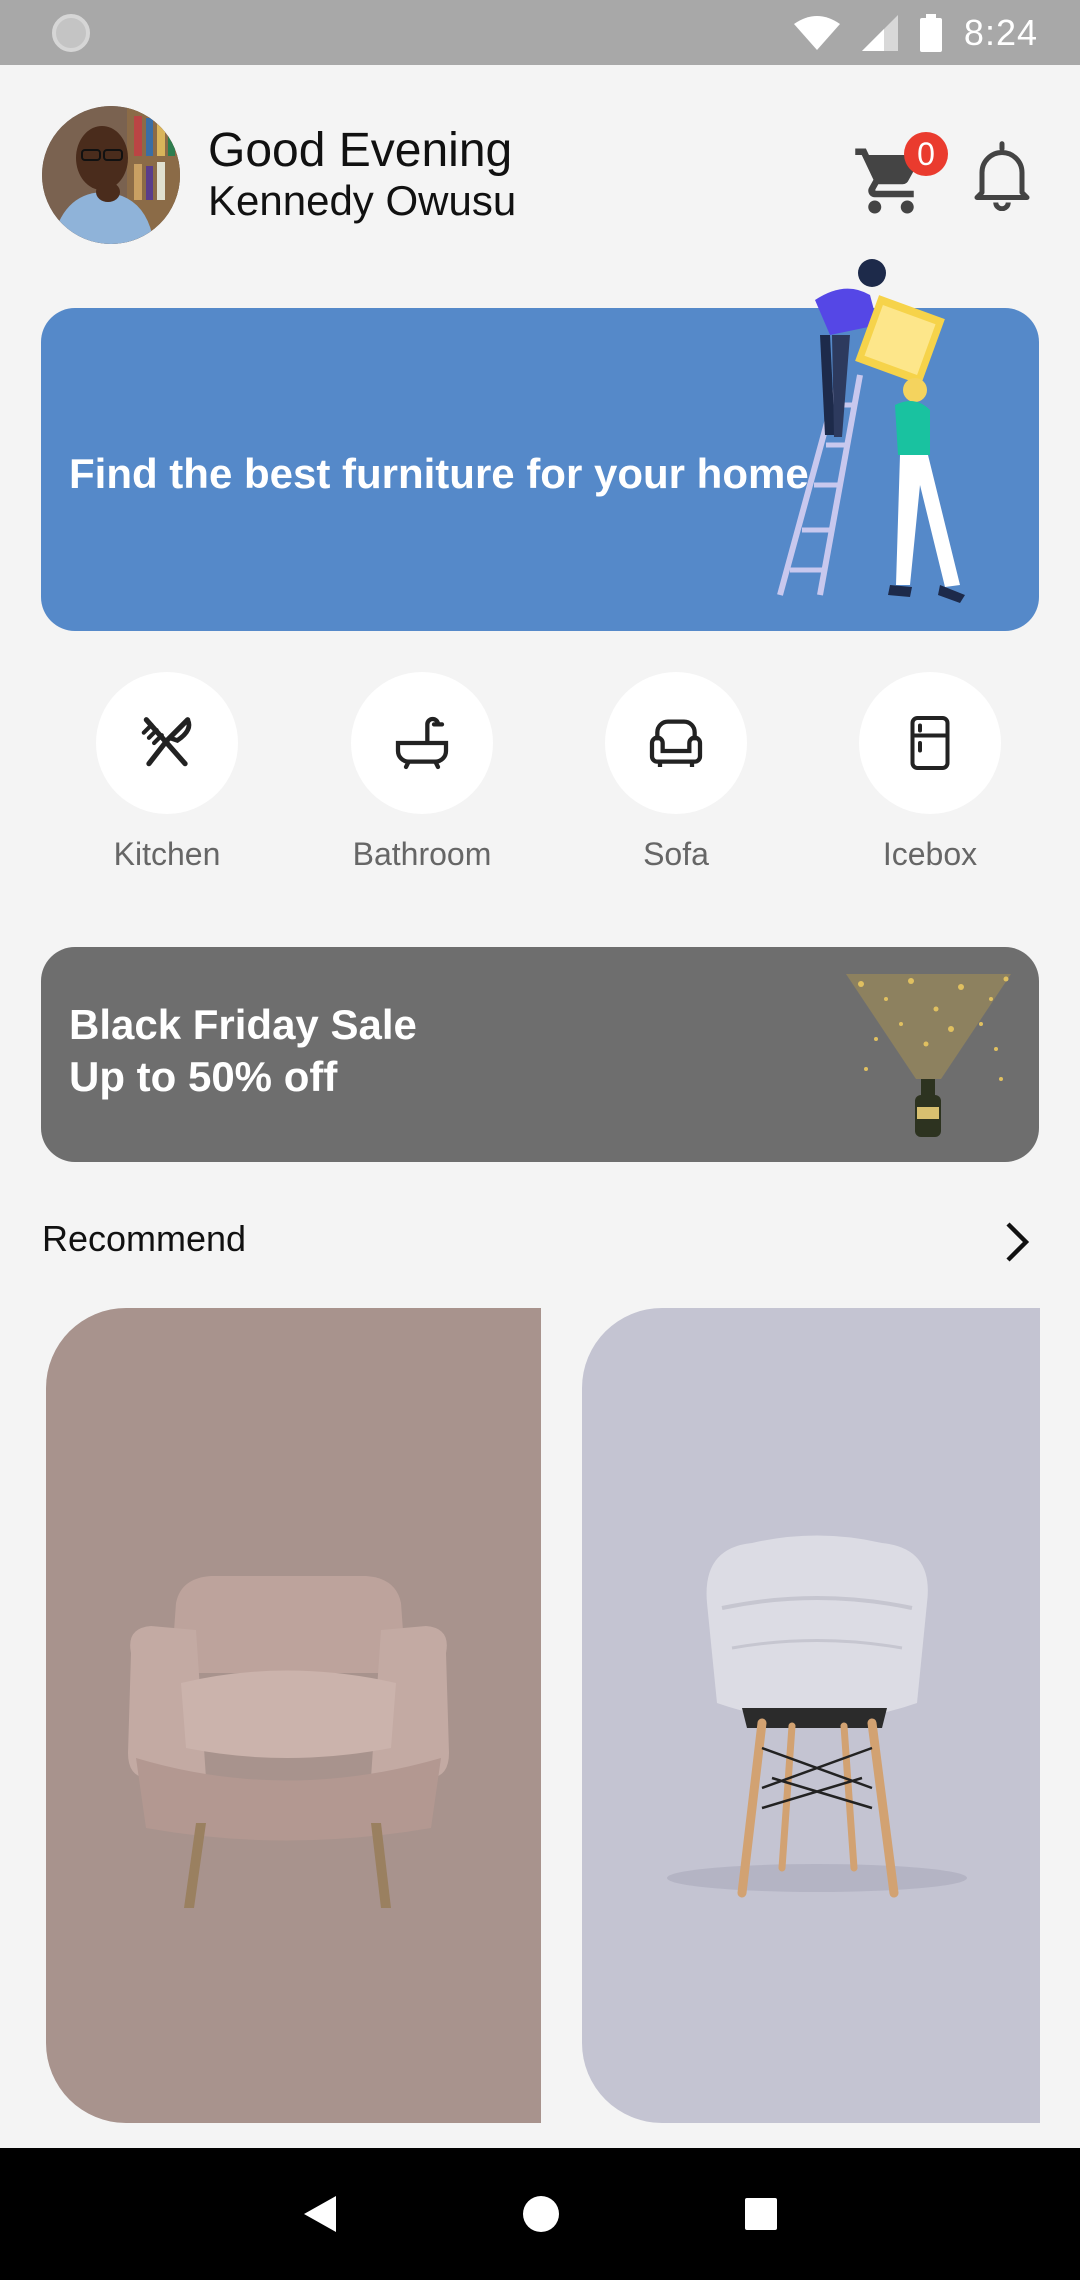 The height and width of the screenshot is (2280, 1080). What do you see at coordinates (1016, 1242) in the screenshot?
I see `chevron-right-icon` at bounding box center [1016, 1242].